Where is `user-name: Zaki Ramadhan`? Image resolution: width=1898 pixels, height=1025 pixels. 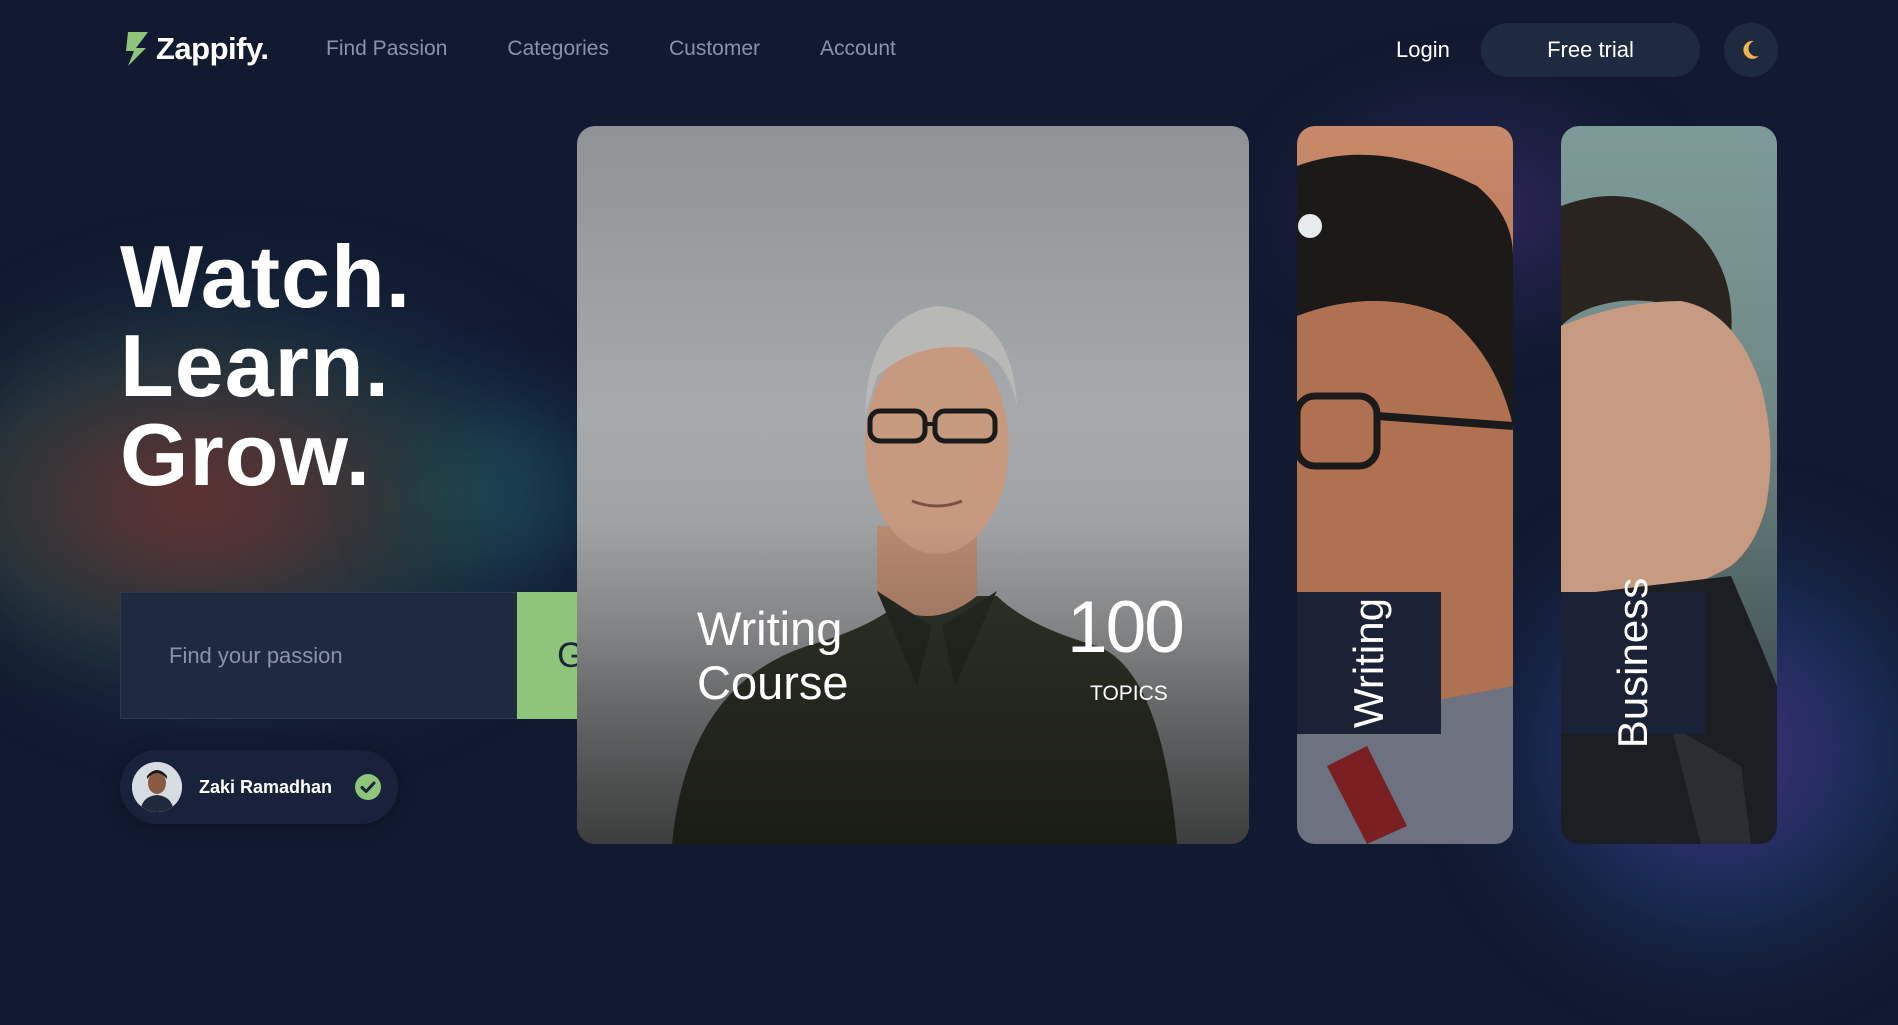
user-name: Zaki Ramadhan is located at coordinates (266, 786).